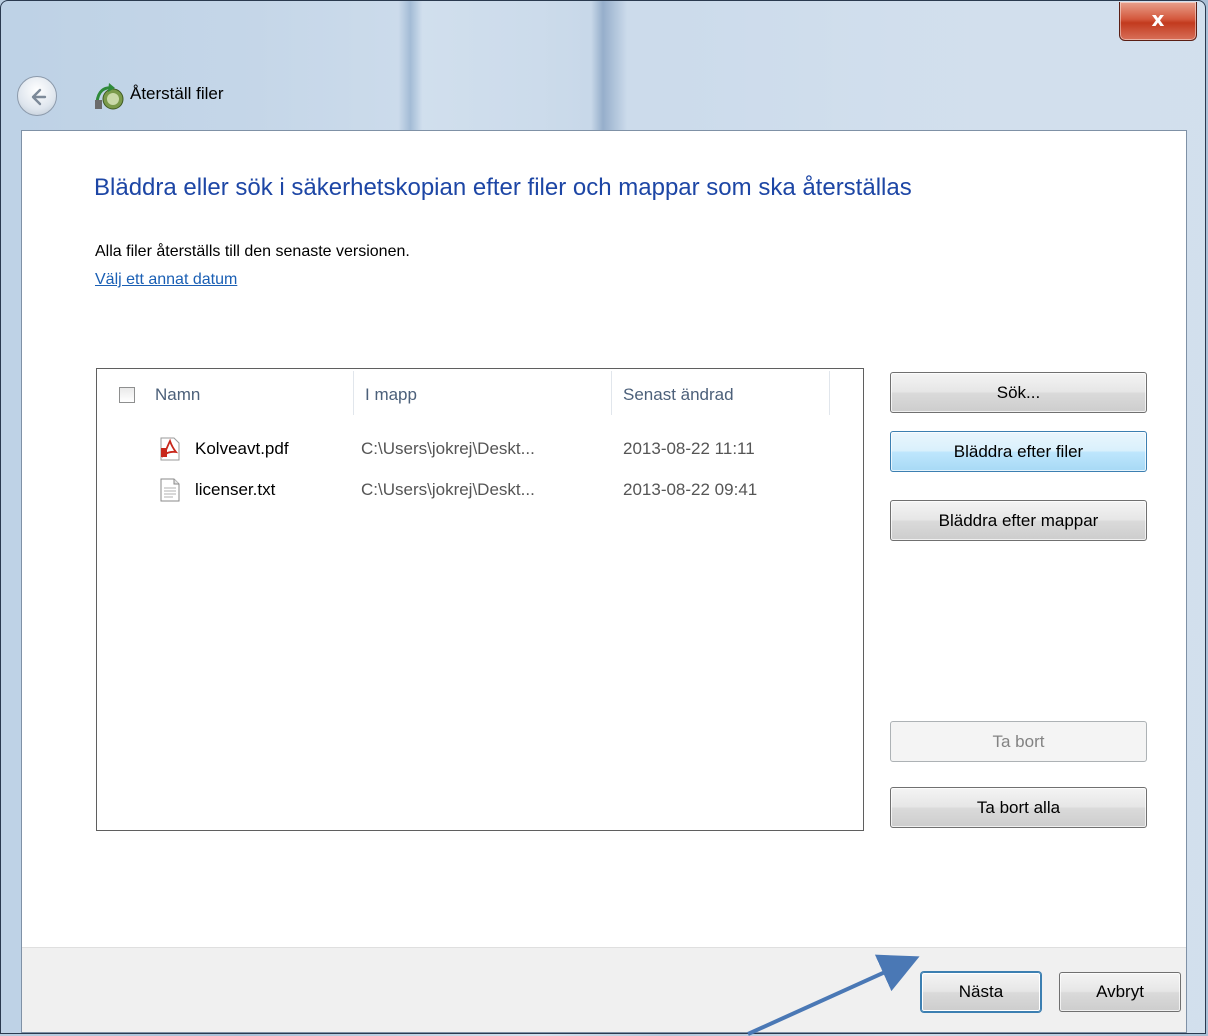 This screenshot has width=1208, height=1036. What do you see at coordinates (1018, 741) in the screenshot?
I see `remove-button: Ta bort` at bounding box center [1018, 741].